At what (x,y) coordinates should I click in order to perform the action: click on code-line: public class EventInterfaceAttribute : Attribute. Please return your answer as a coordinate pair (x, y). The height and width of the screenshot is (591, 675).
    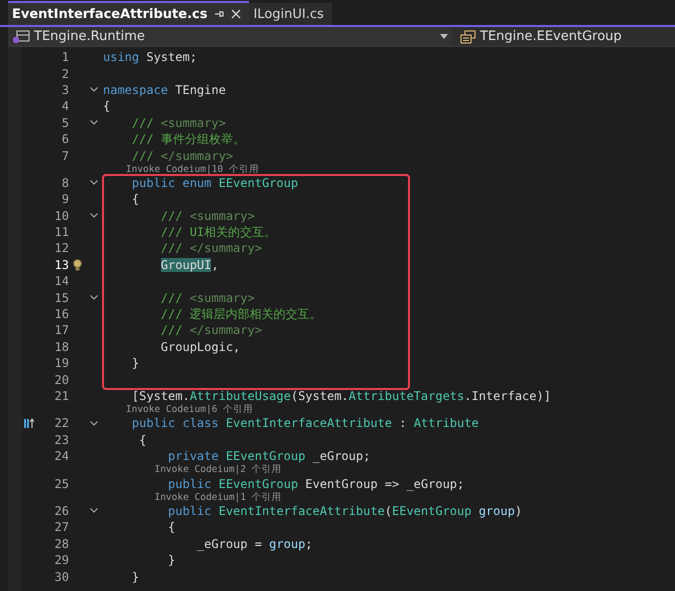
    Looking at the image, I should click on (304, 423).